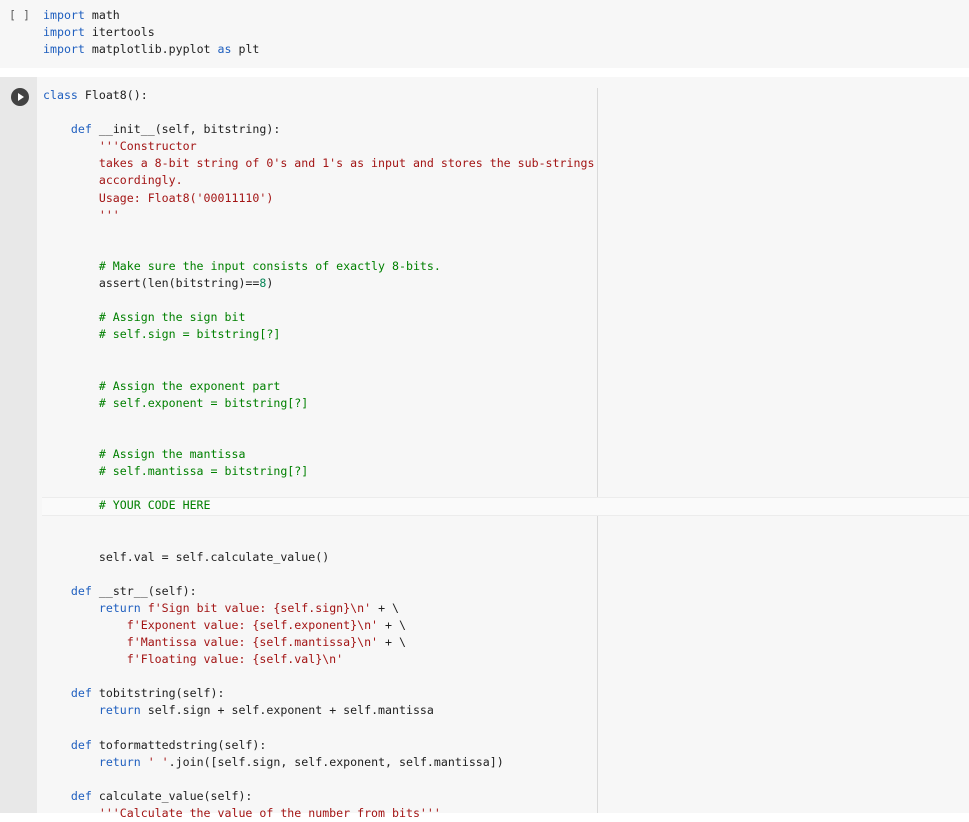 The height and width of the screenshot is (822, 969). I want to click on code-line: def __init__(self, bitstring):, so click(318, 129).